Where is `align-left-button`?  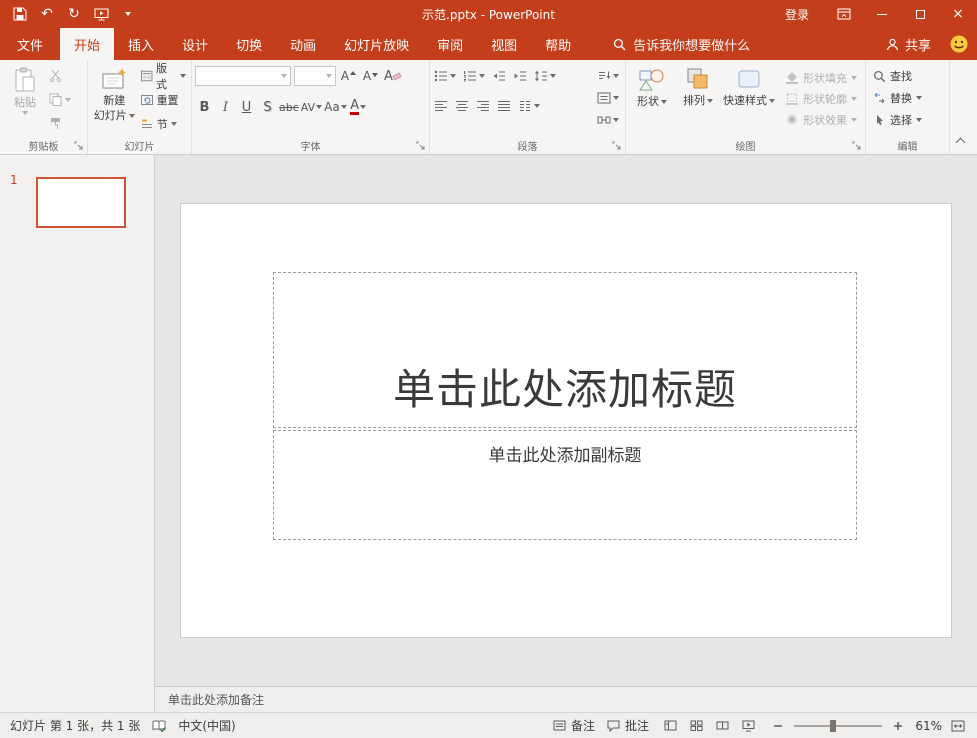 align-left-button is located at coordinates (441, 106).